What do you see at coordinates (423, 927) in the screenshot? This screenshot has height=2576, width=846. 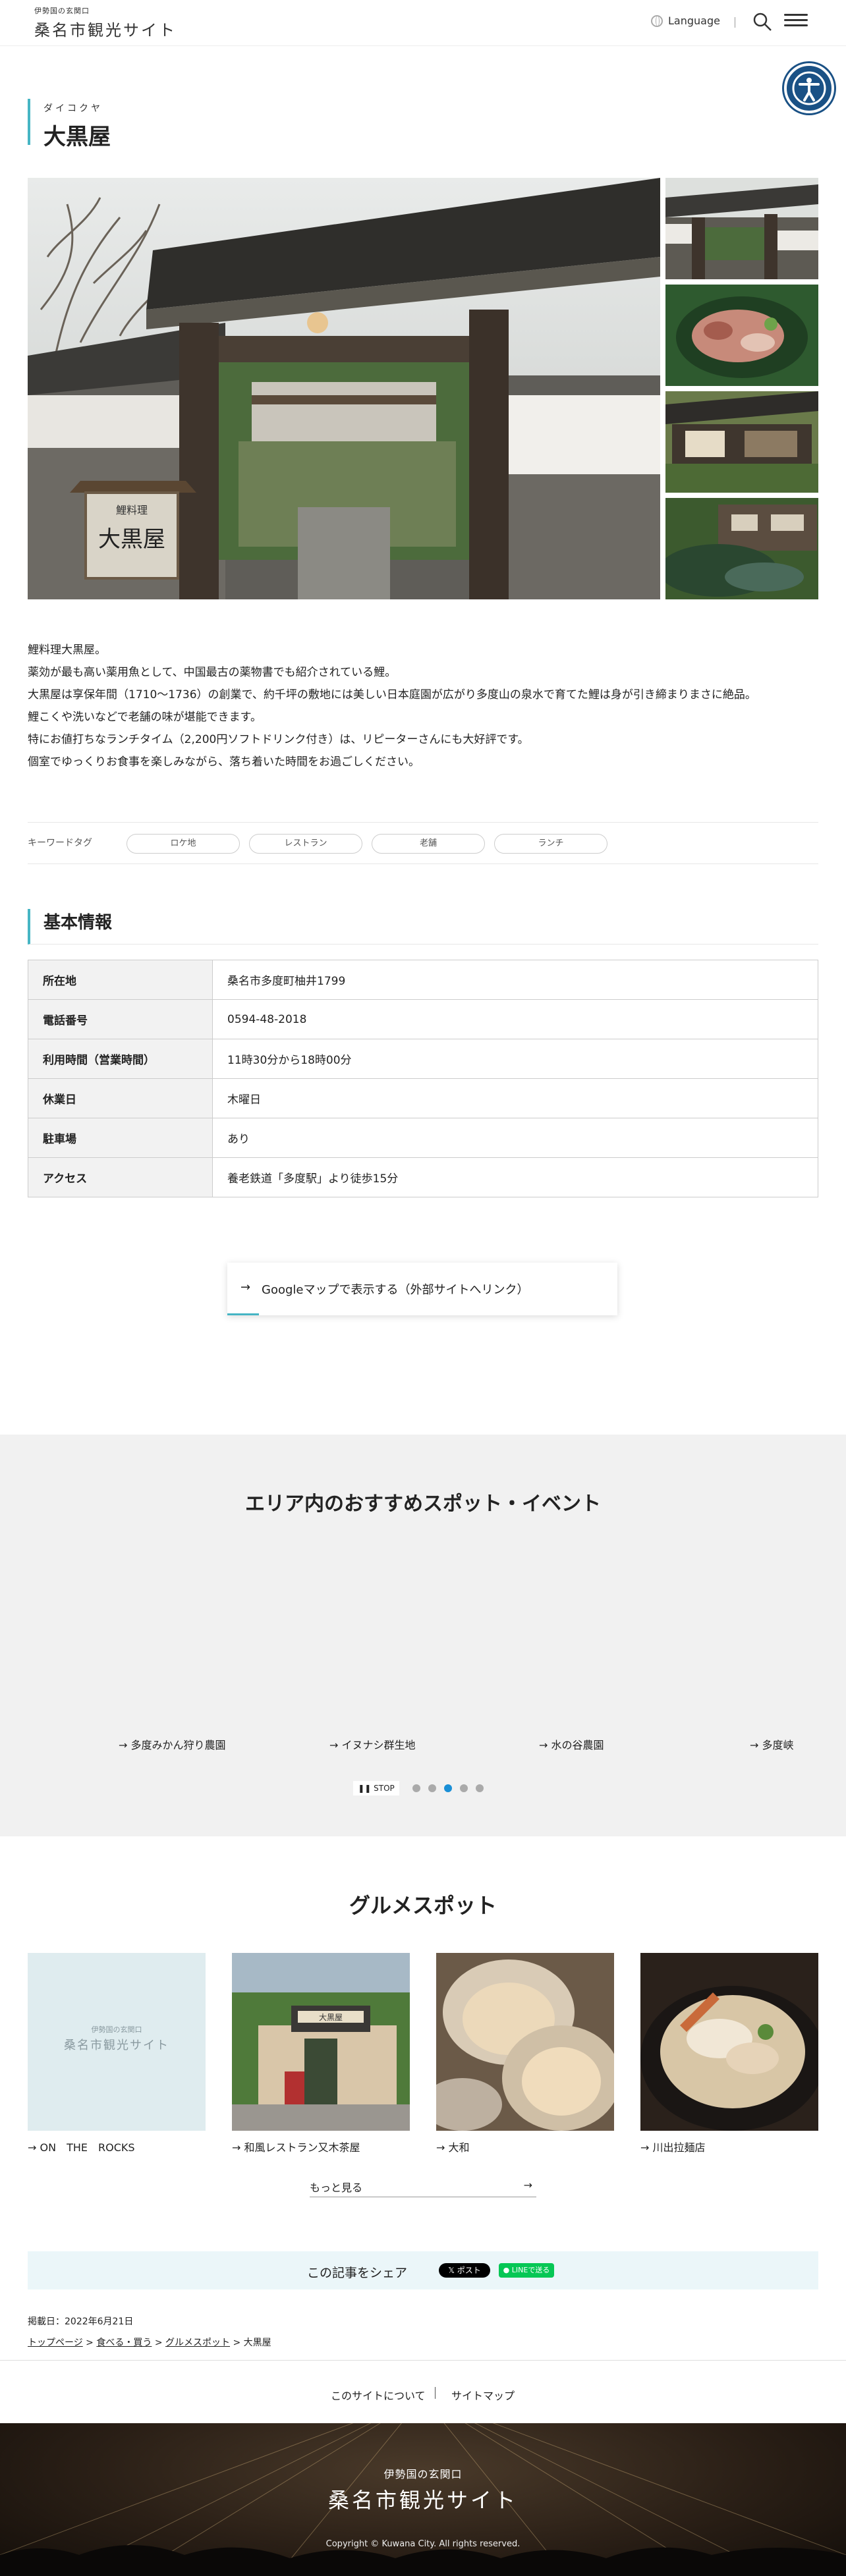 I see `basic-info-heading: 基本情報` at bounding box center [423, 927].